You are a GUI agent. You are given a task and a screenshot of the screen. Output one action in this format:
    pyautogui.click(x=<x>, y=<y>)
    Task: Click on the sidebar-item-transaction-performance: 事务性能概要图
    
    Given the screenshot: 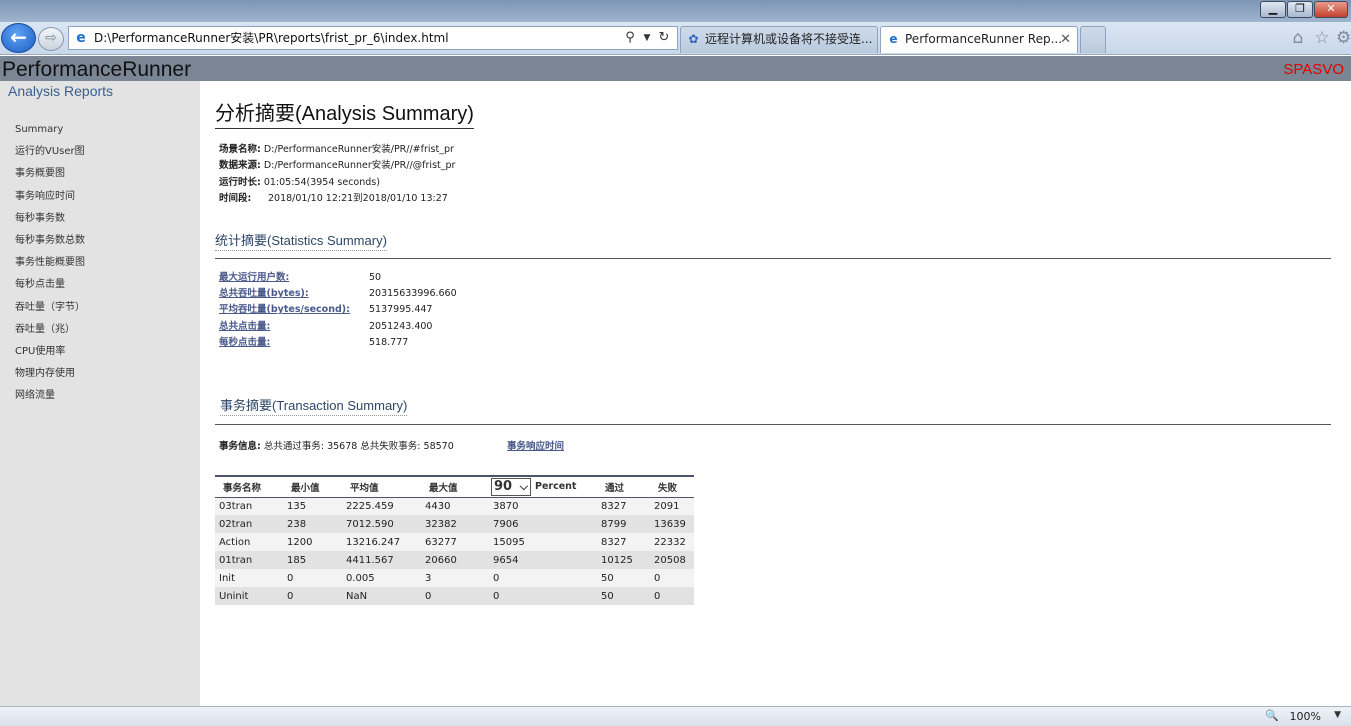 What is the action you would take?
    pyautogui.click(x=50, y=267)
    